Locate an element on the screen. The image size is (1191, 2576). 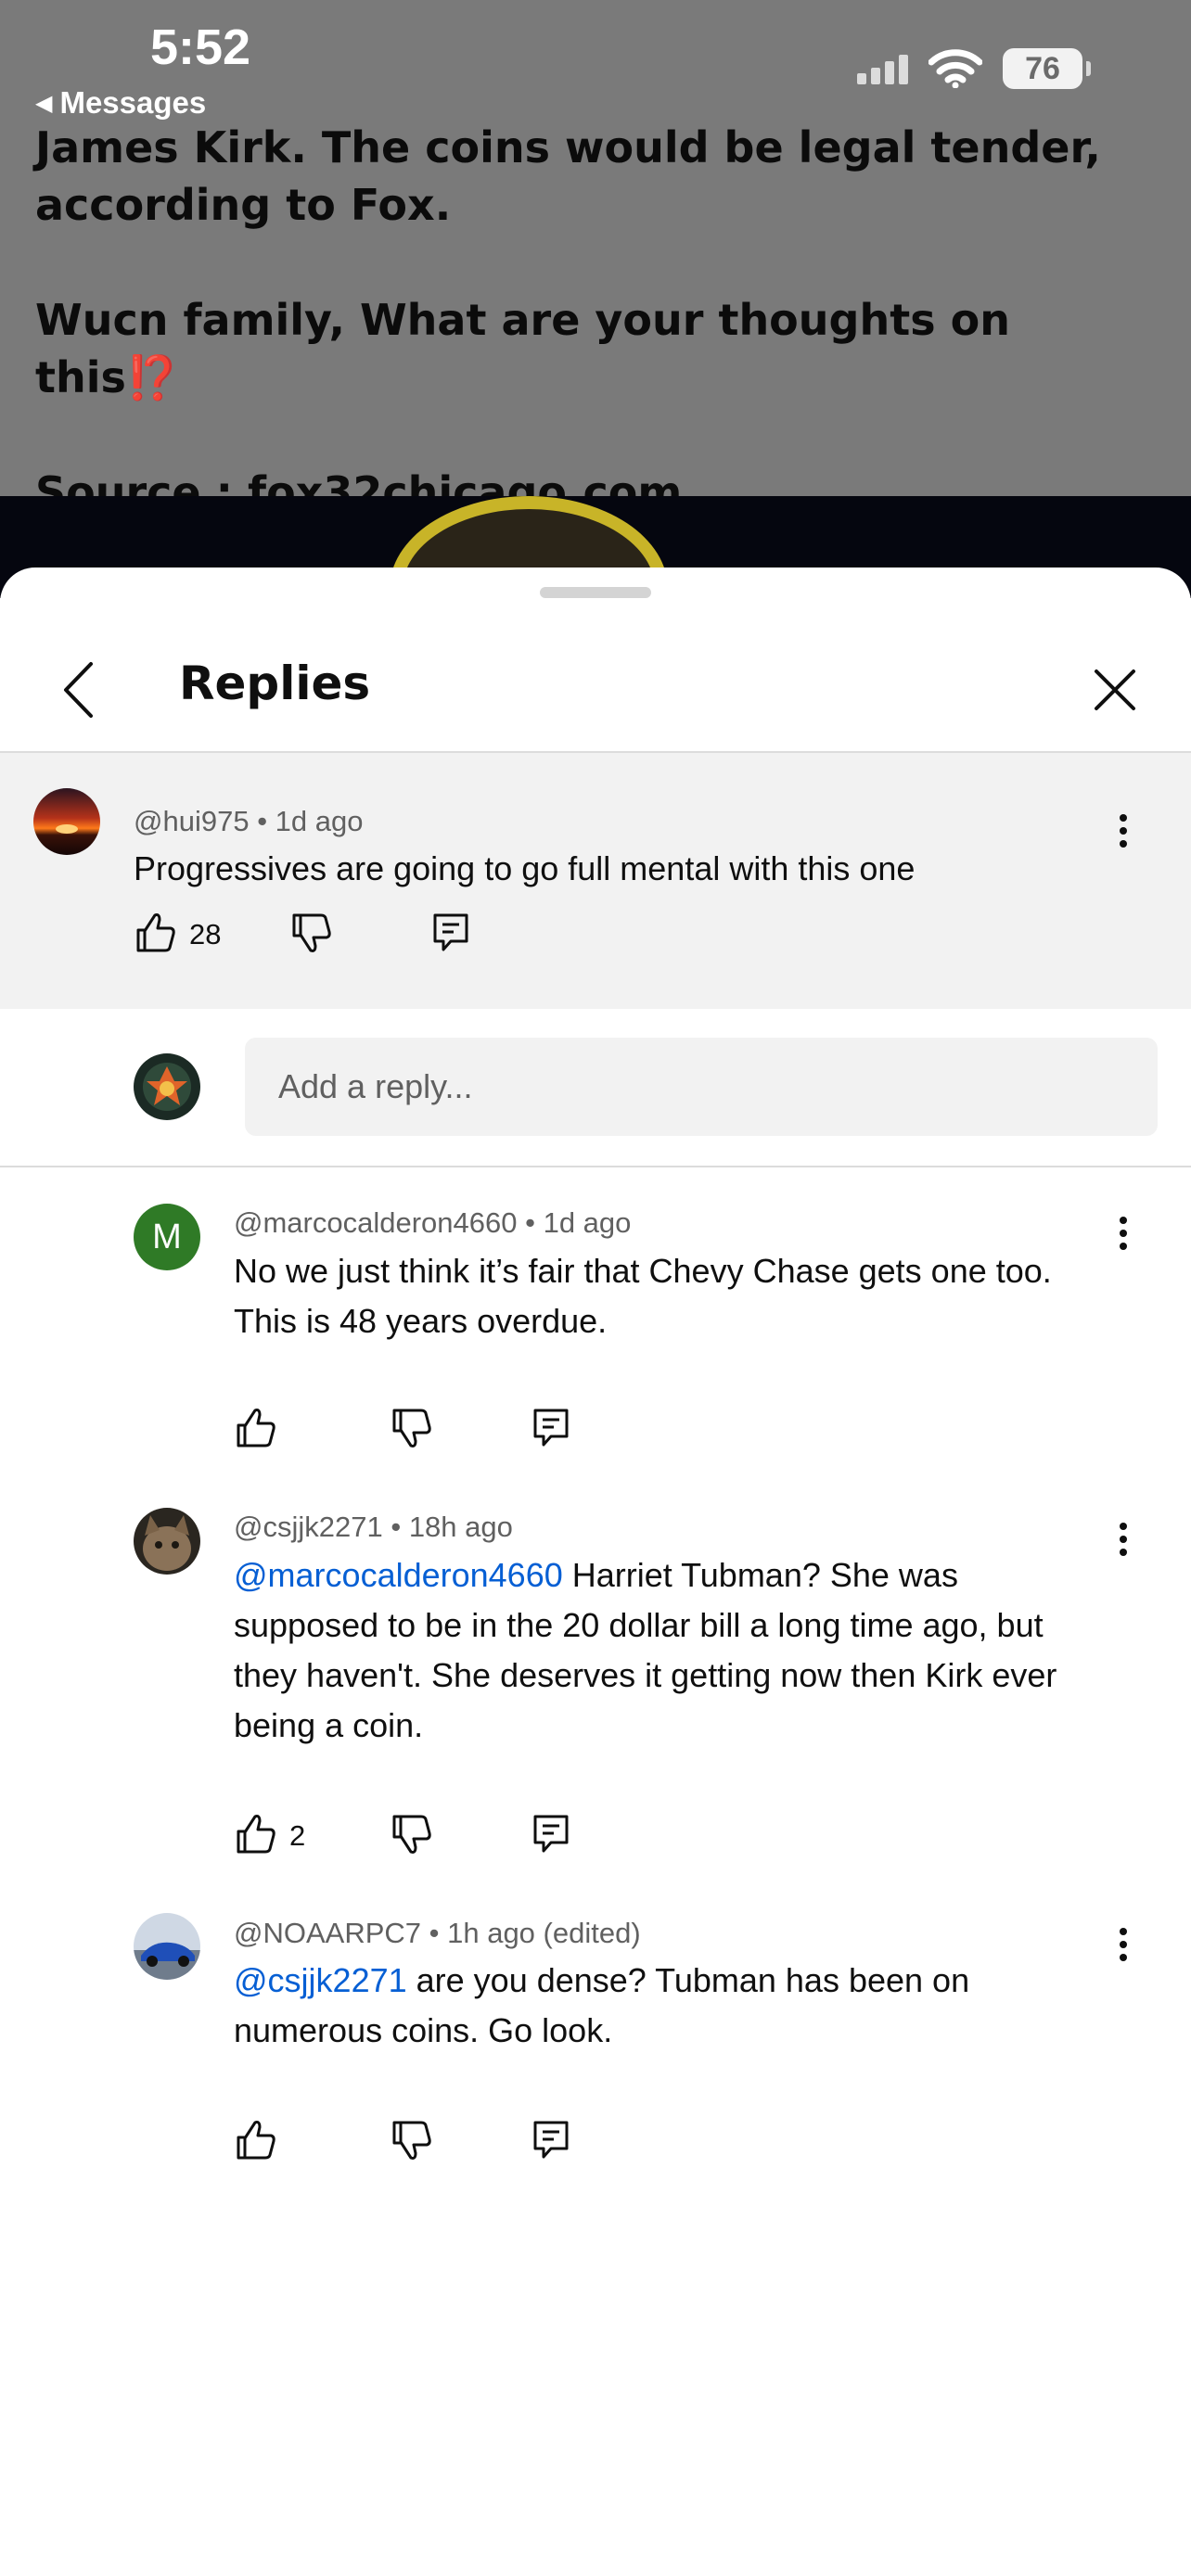
comment-meta: @csjjk2271 • 18h ago is located at coordinates (373, 1527).